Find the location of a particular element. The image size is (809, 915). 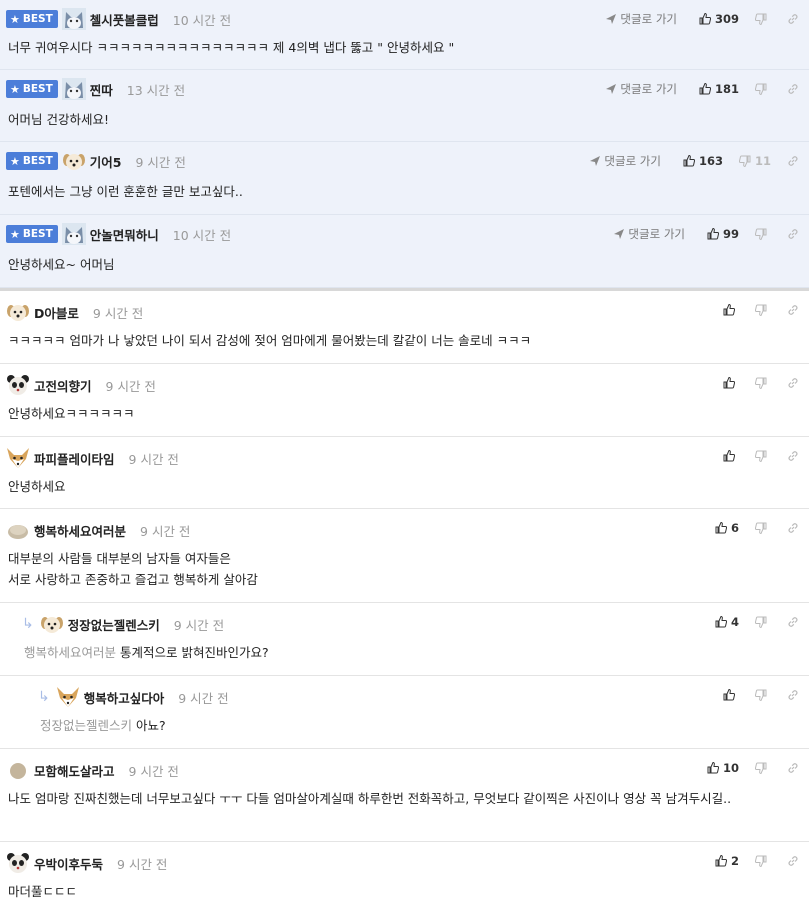

comment-text: 안녕하세요ㅋㅋㅋㅋㅋㅋ is located at coordinates (71, 413).